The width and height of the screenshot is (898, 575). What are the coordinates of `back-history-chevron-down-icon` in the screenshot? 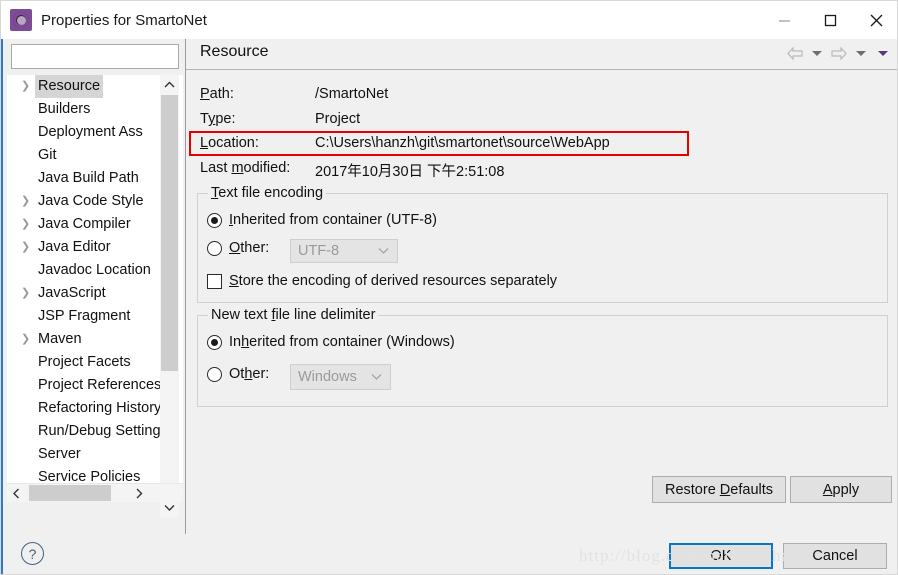 It's located at (817, 53).